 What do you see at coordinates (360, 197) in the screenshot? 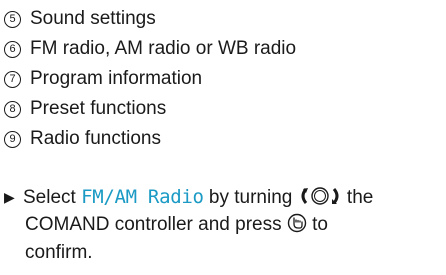
I see `instruction-text: the` at bounding box center [360, 197].